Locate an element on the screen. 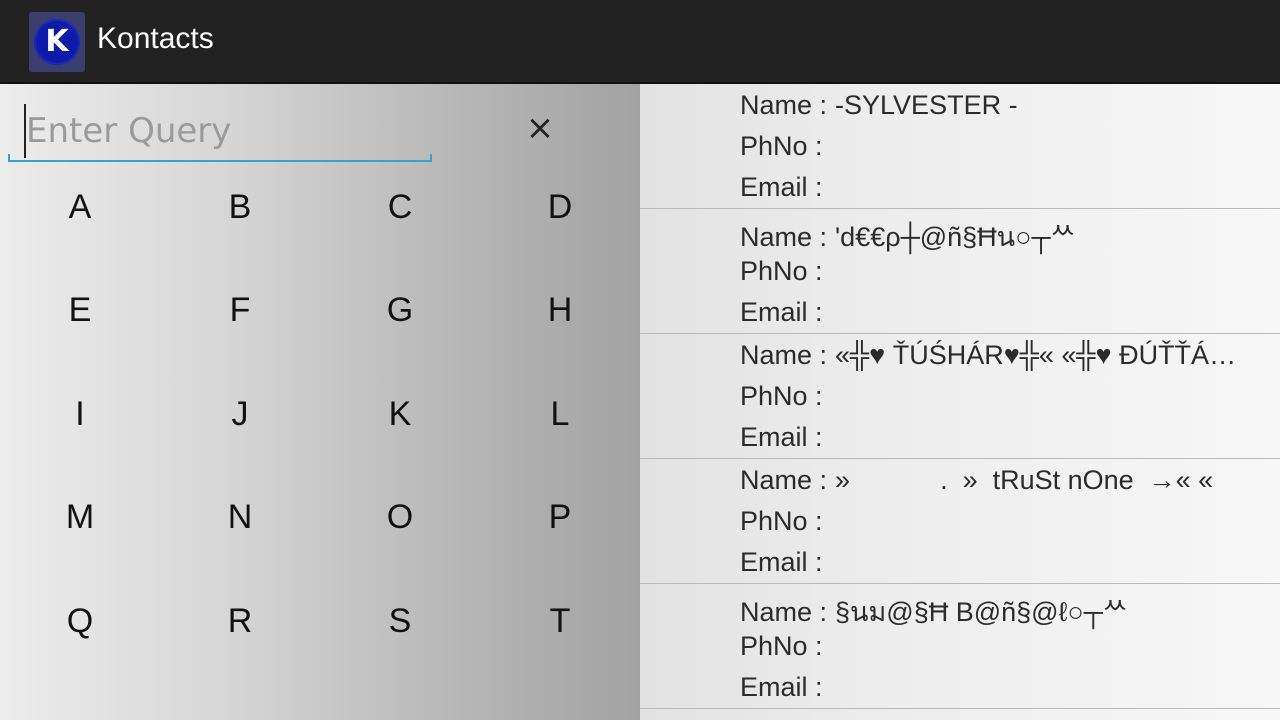 The image size is (1280, 720). contact-name: » . » tRuSt nOne →« « is located at coordinates (1024, 480).